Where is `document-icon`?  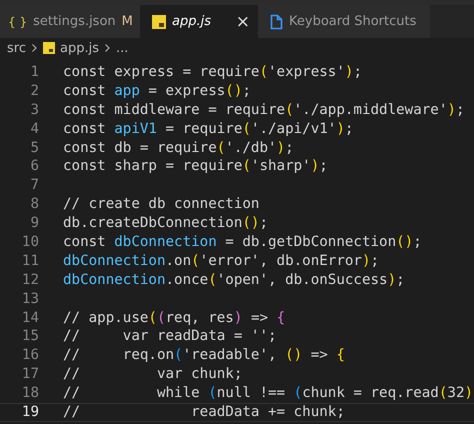
document-icon is located at coordinates (276, 22).